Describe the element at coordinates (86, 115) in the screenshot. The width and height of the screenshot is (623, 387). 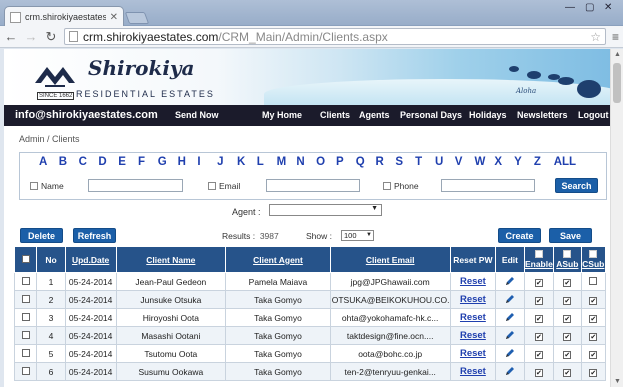
I see `nav-email-link: info@shirokiyaestates.com` at that location.